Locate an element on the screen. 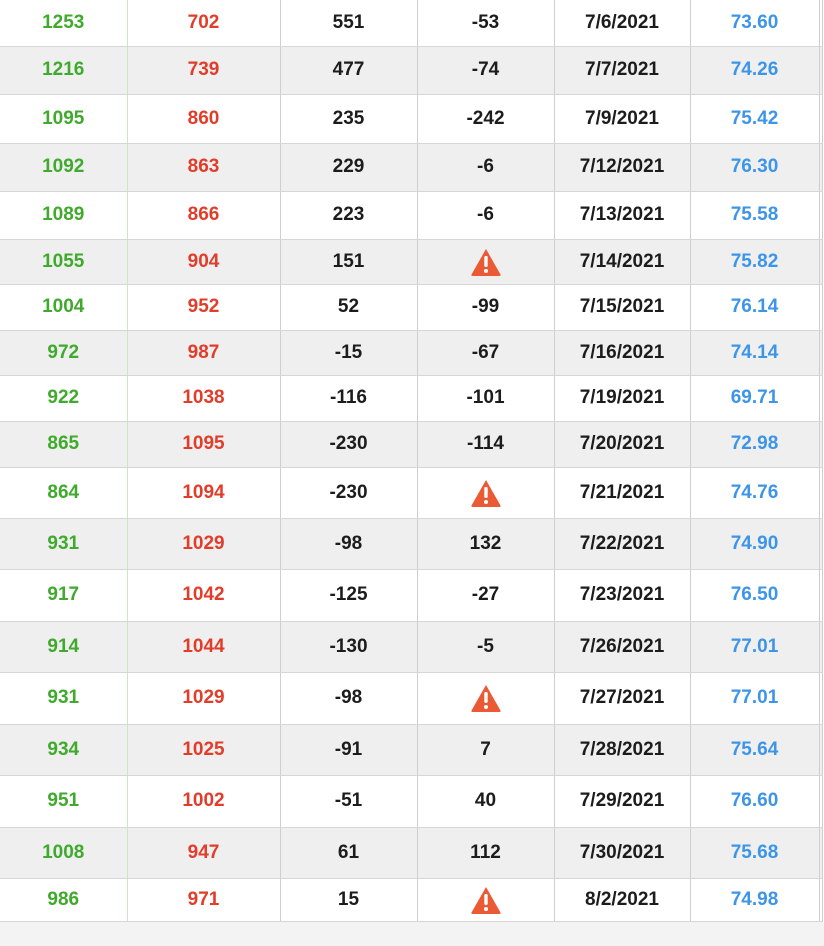  table-row: 951 1002 -51 40 7/29/2021 76.60 is located at coordinates (411, 801).